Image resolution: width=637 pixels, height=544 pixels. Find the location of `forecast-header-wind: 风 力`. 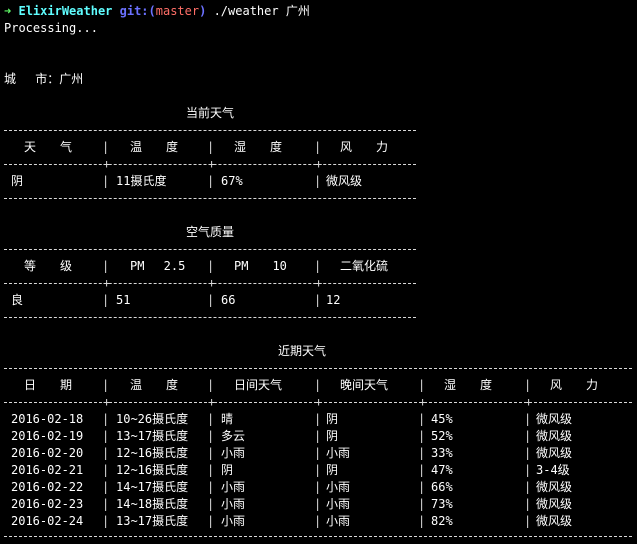

forecast-header-wind: 风 力 is located at coordinates (574, 385).